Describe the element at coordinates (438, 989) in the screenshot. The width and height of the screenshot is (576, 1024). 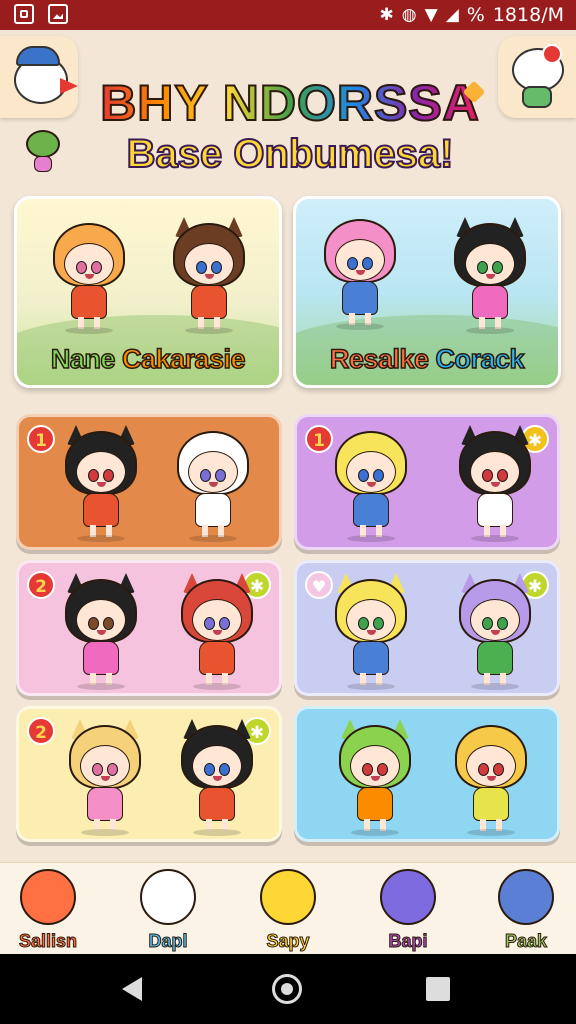
I see `recent-apps-icon` at that location.